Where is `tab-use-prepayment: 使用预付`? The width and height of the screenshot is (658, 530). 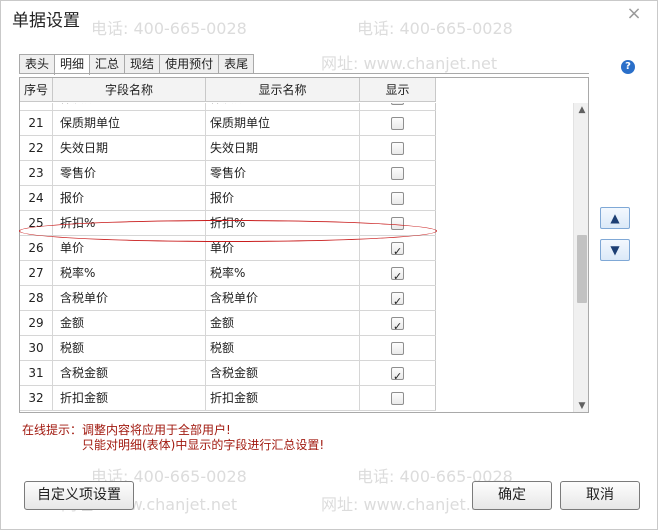 tab-use-prepayment: 使用预付 is located at coordinates (189, 64).